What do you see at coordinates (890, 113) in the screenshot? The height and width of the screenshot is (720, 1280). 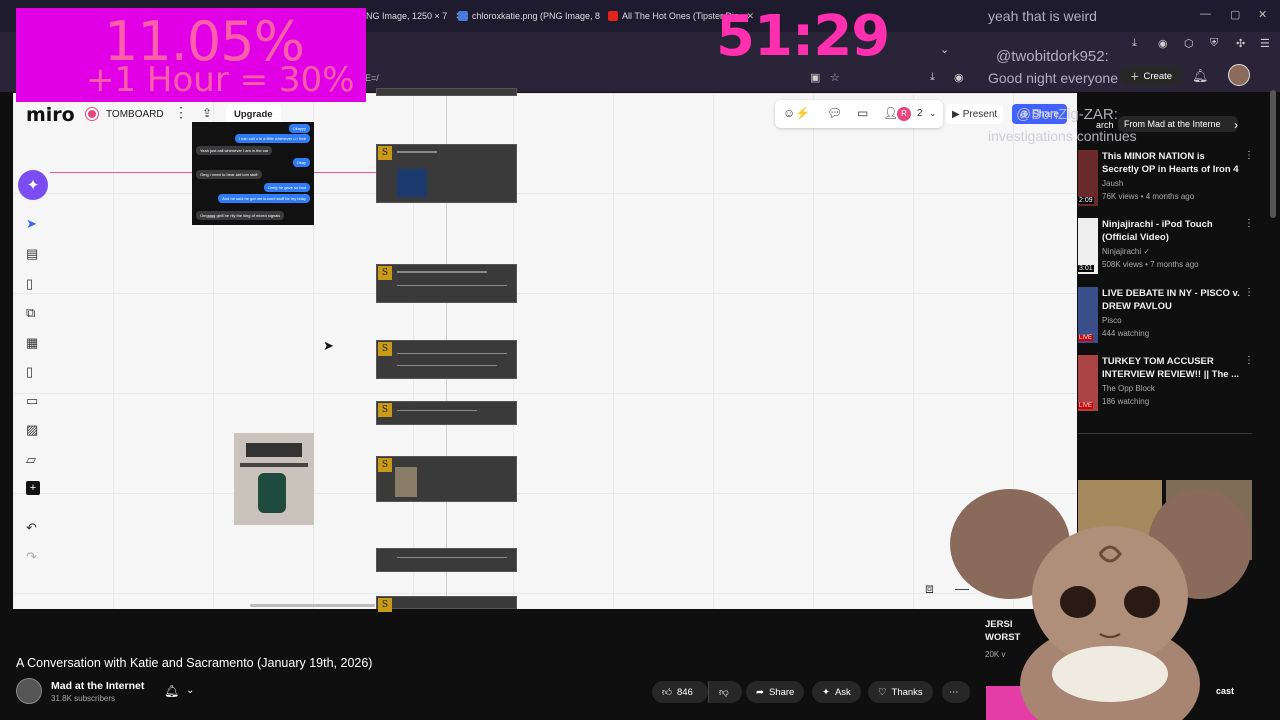 I see `collaborators-icon: 👤︎` at bounding box center [890, 113].